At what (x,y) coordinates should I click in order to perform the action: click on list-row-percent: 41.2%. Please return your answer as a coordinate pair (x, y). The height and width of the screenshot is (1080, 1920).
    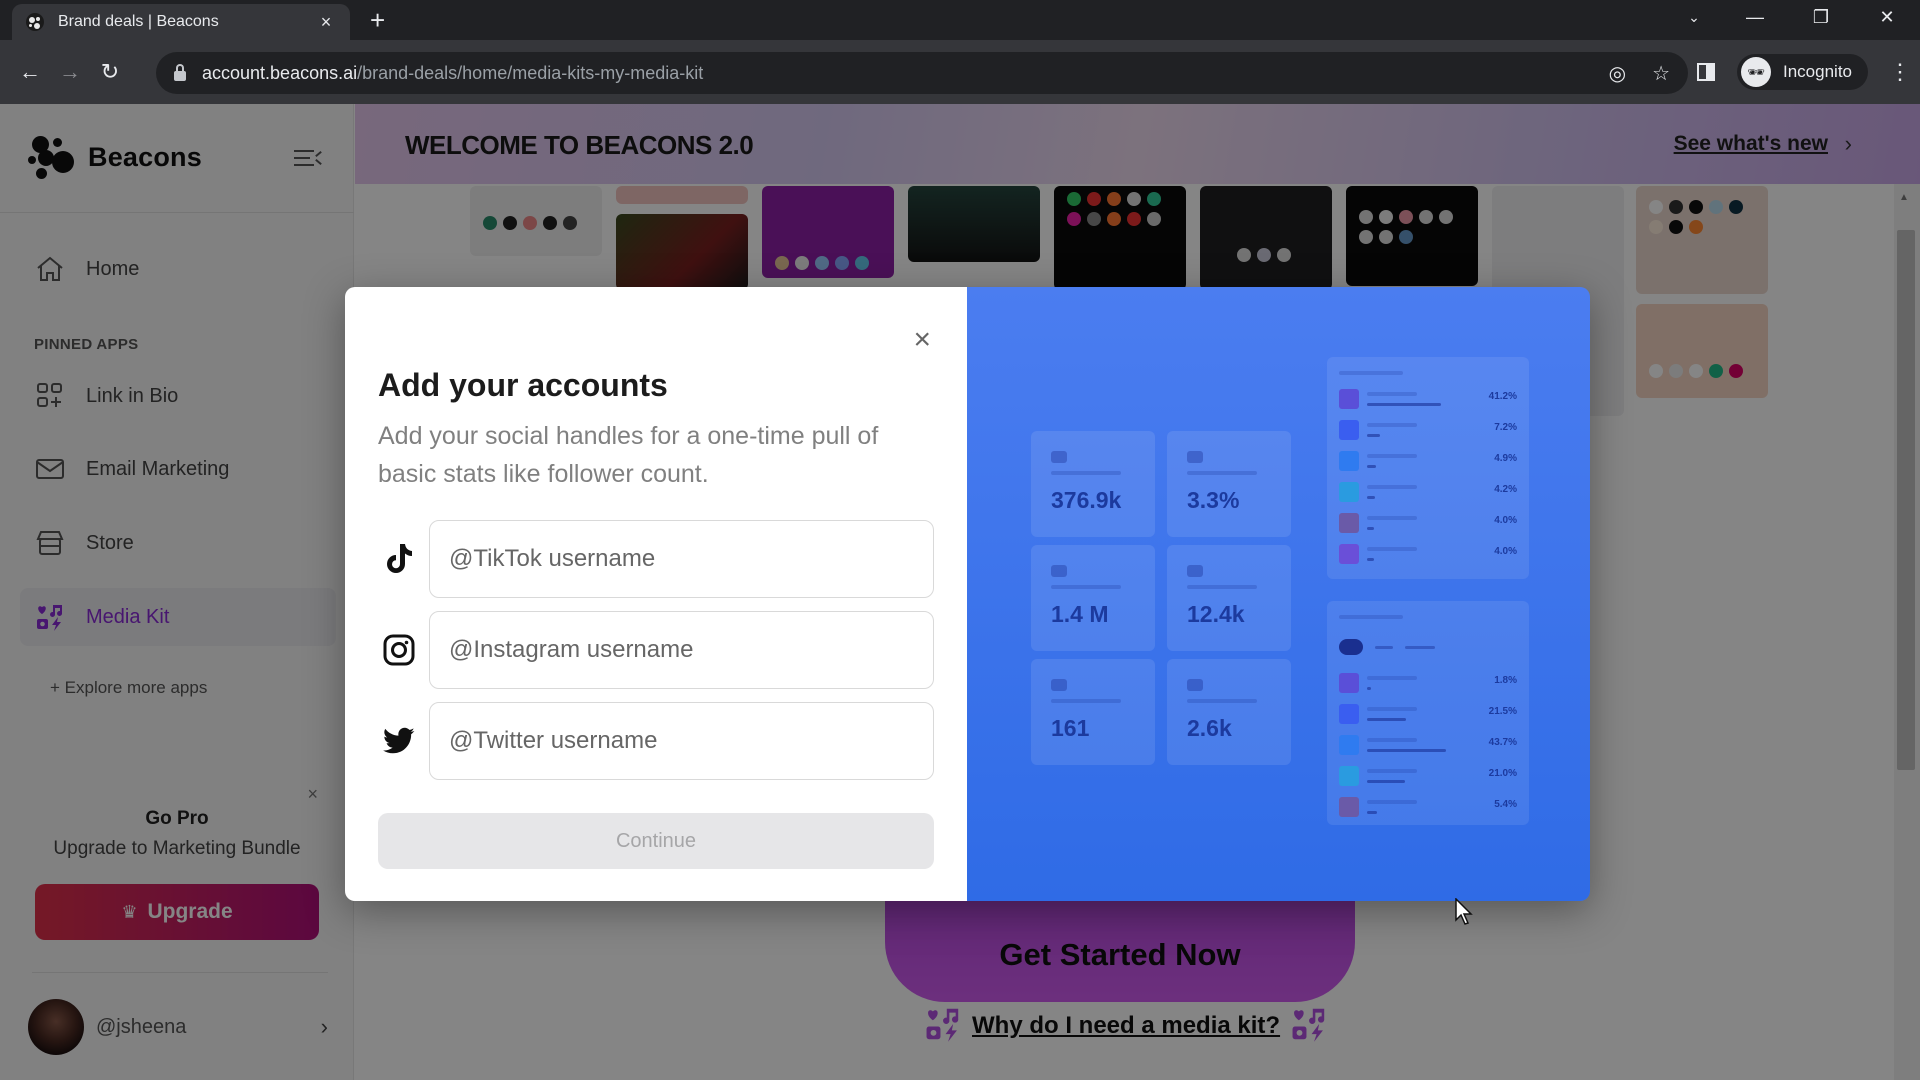
    Looking at the image, I should click on (1502, 396).